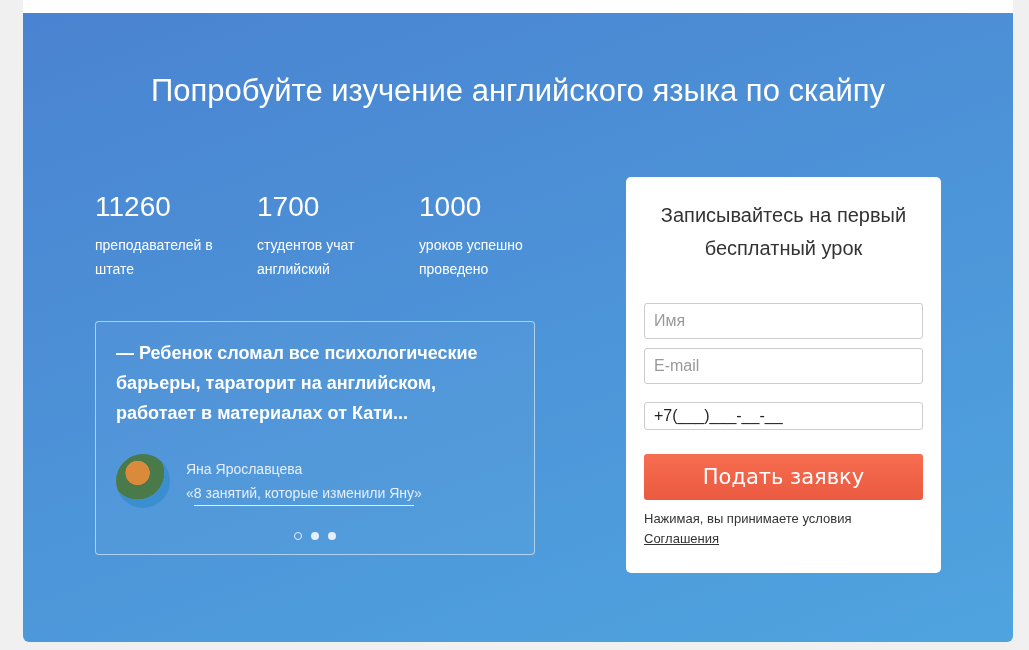  Describe the element at coordinates (190, 493) in the screenshot. I see `quote-mark: «` at that location.